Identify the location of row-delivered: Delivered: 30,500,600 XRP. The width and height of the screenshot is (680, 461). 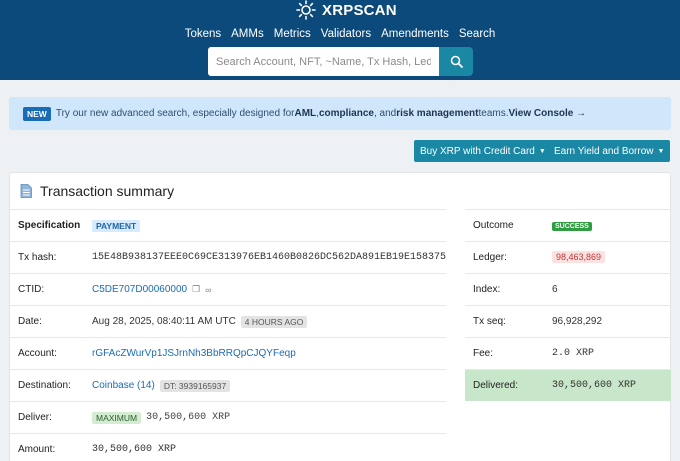
(568, 385).